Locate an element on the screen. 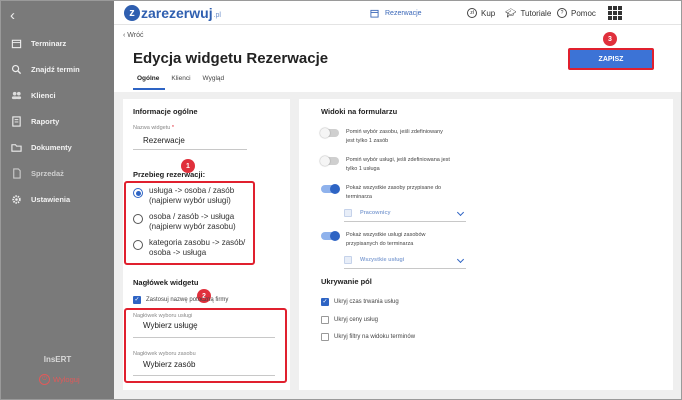 The width and height of the screenshot is (682, 400). nav-tutorials: 🎓︎ Tutoriale is located at coordinates (528, 13).